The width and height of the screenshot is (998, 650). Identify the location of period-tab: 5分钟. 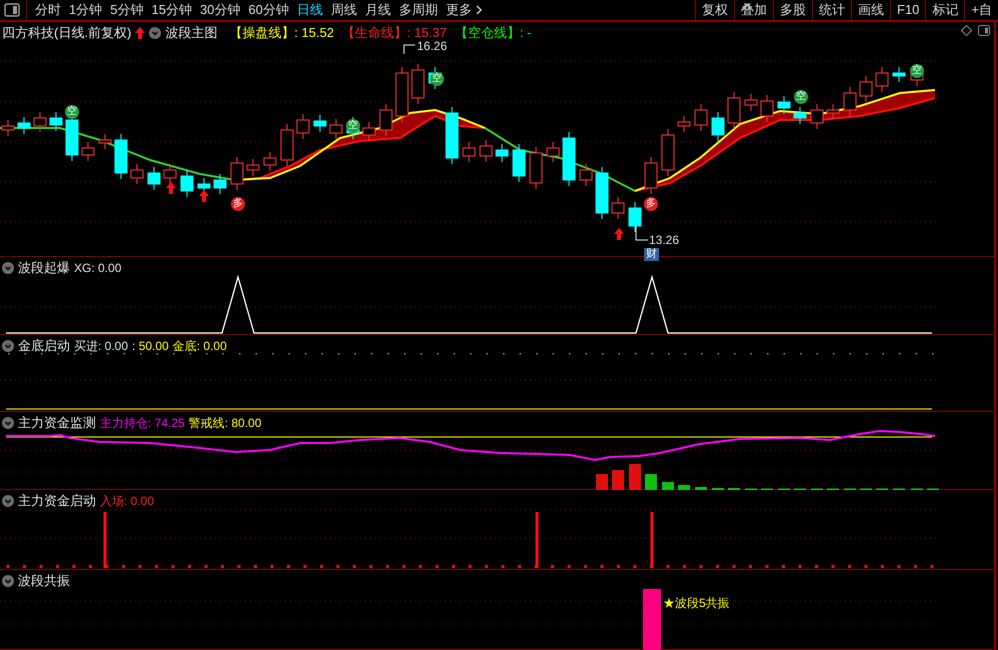
(127, 10).